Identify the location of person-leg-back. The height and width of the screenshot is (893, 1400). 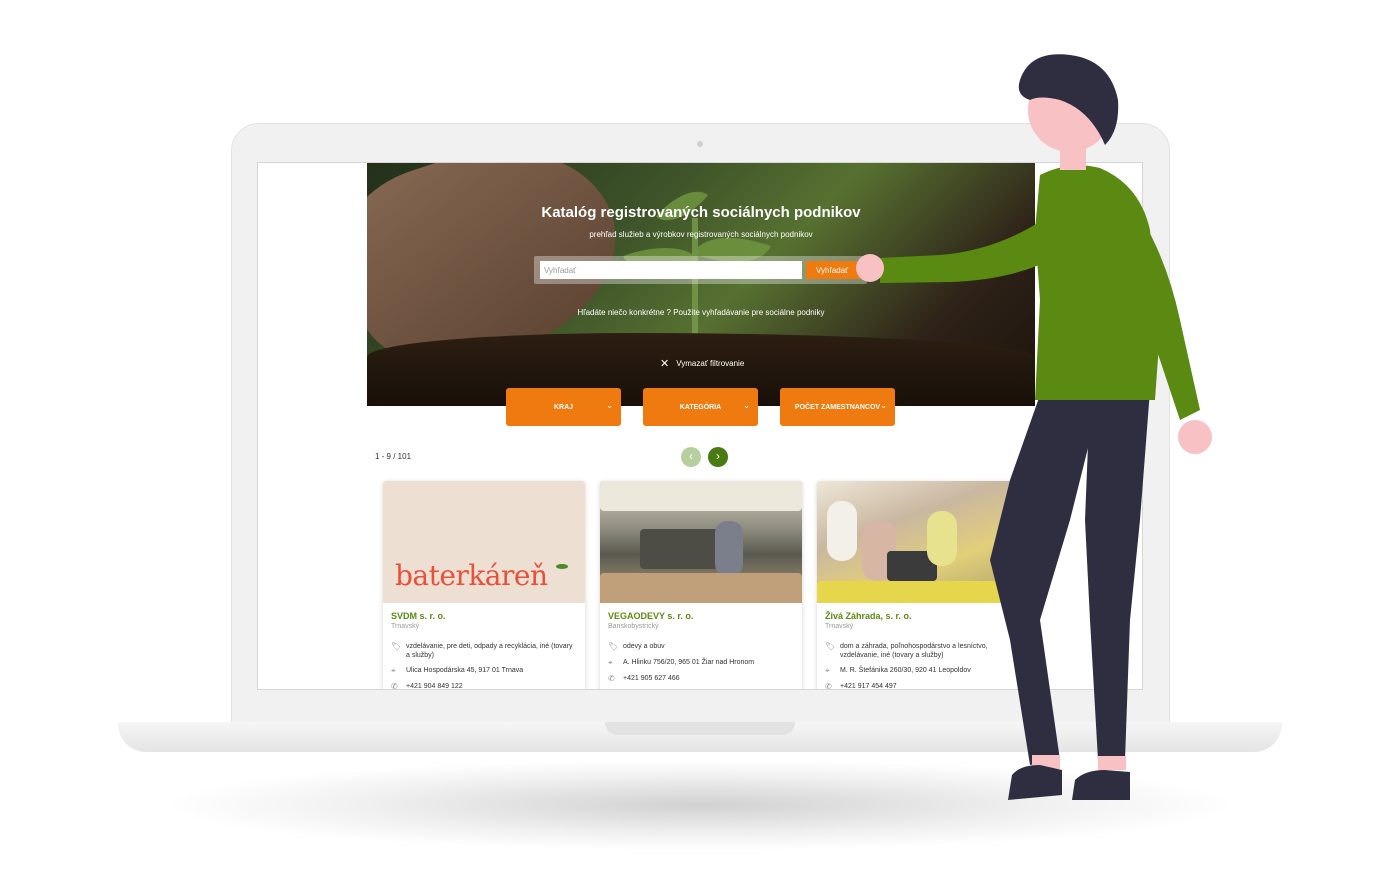
(1117, 575).